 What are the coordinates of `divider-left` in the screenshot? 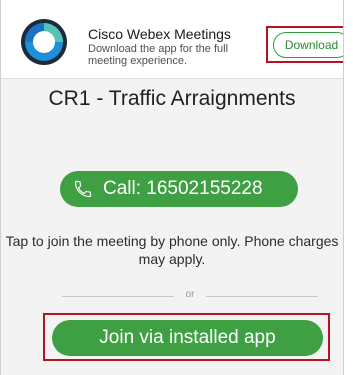 It's located at (118, 296).